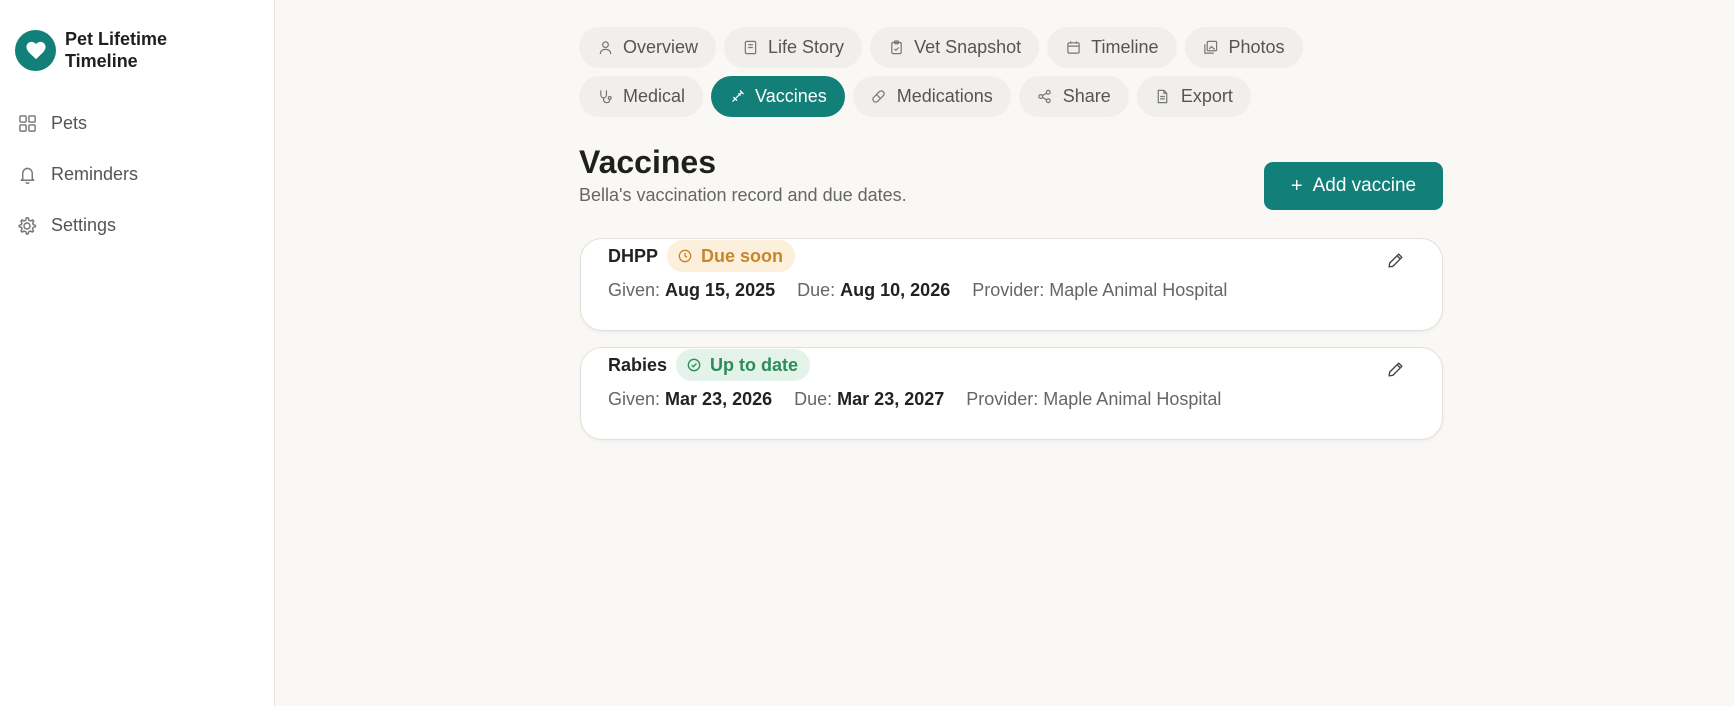  Describe the element at coordinates (69, 123) in the screenshot. I see `sidebar-item-label: Pets` at that location.